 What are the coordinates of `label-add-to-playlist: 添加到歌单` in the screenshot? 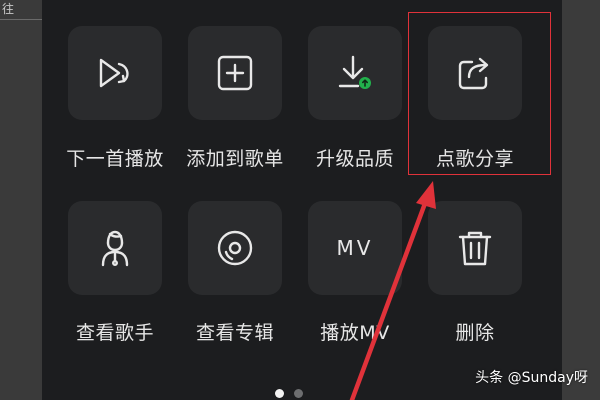 It's located at (235, 159).